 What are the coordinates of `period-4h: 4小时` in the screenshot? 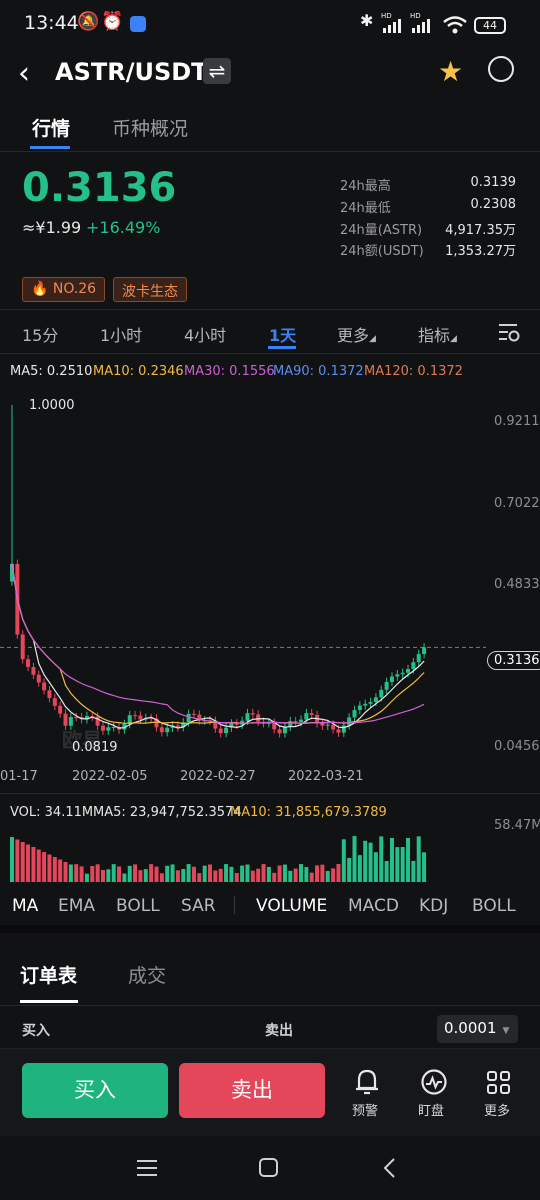 It's located at (205, 334).